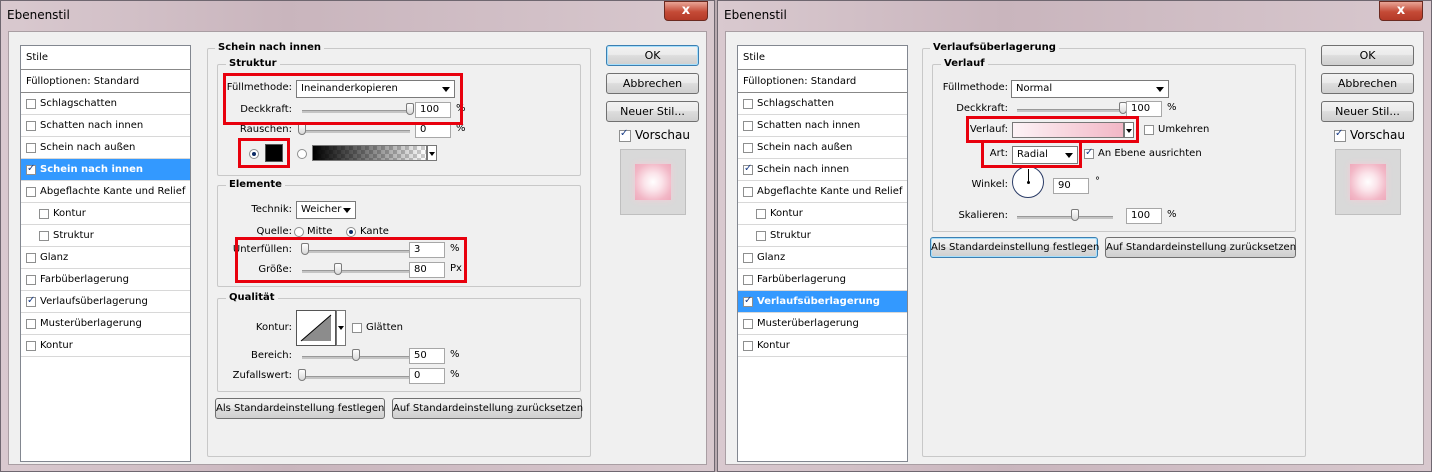 The image size is (1432, 472). What do you see at coordinates (357, 328) in the screenshot?
I see `smooth-checkbox` at bounding box center [357, 328].